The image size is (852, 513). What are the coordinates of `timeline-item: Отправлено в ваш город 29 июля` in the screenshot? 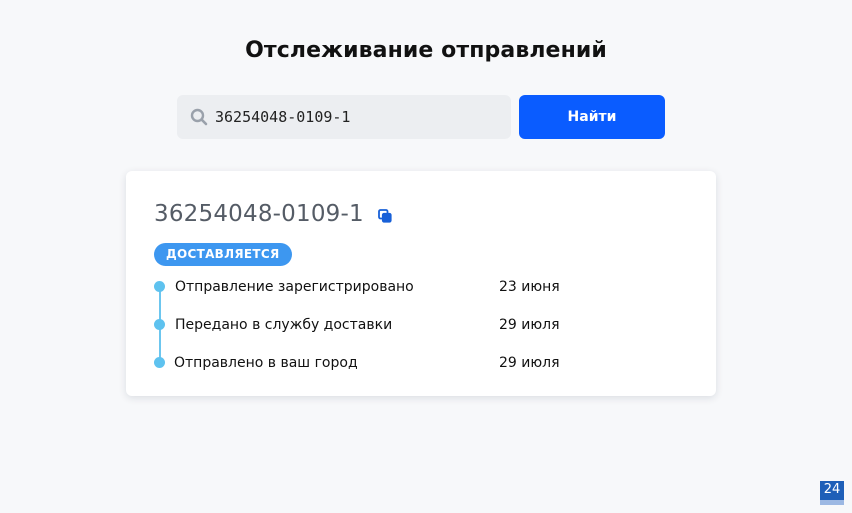 It's located at (383, 363).